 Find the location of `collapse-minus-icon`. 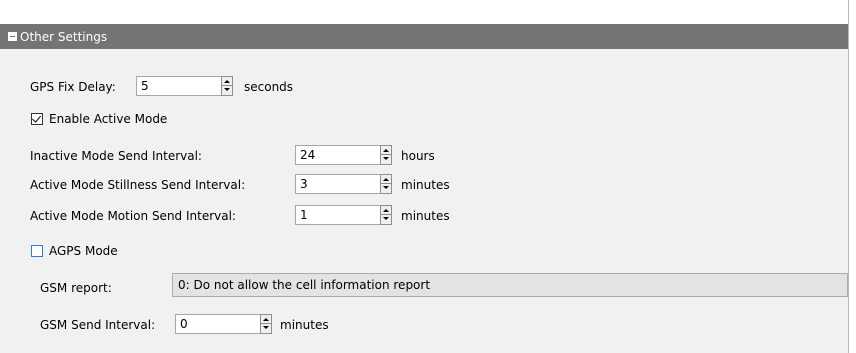

collapse-minus-icon is located at coordinates (12, 36).